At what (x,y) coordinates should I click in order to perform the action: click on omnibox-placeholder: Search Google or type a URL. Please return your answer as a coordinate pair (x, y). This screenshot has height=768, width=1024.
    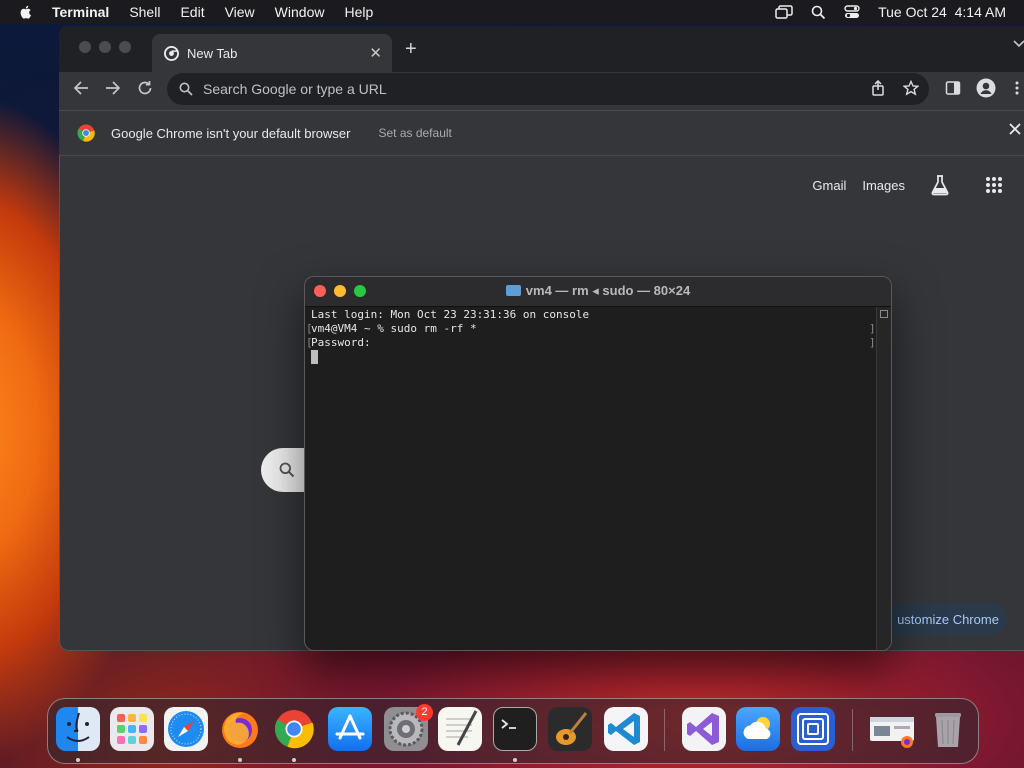
    Looking at the image, I should click on (295, 89).